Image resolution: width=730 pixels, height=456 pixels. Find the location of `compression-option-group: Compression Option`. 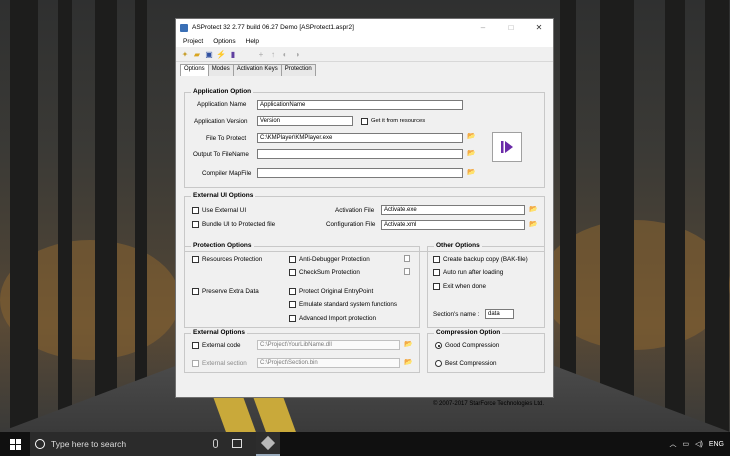

compression-option-group: Compression Option is located at coordinates (486, 351).